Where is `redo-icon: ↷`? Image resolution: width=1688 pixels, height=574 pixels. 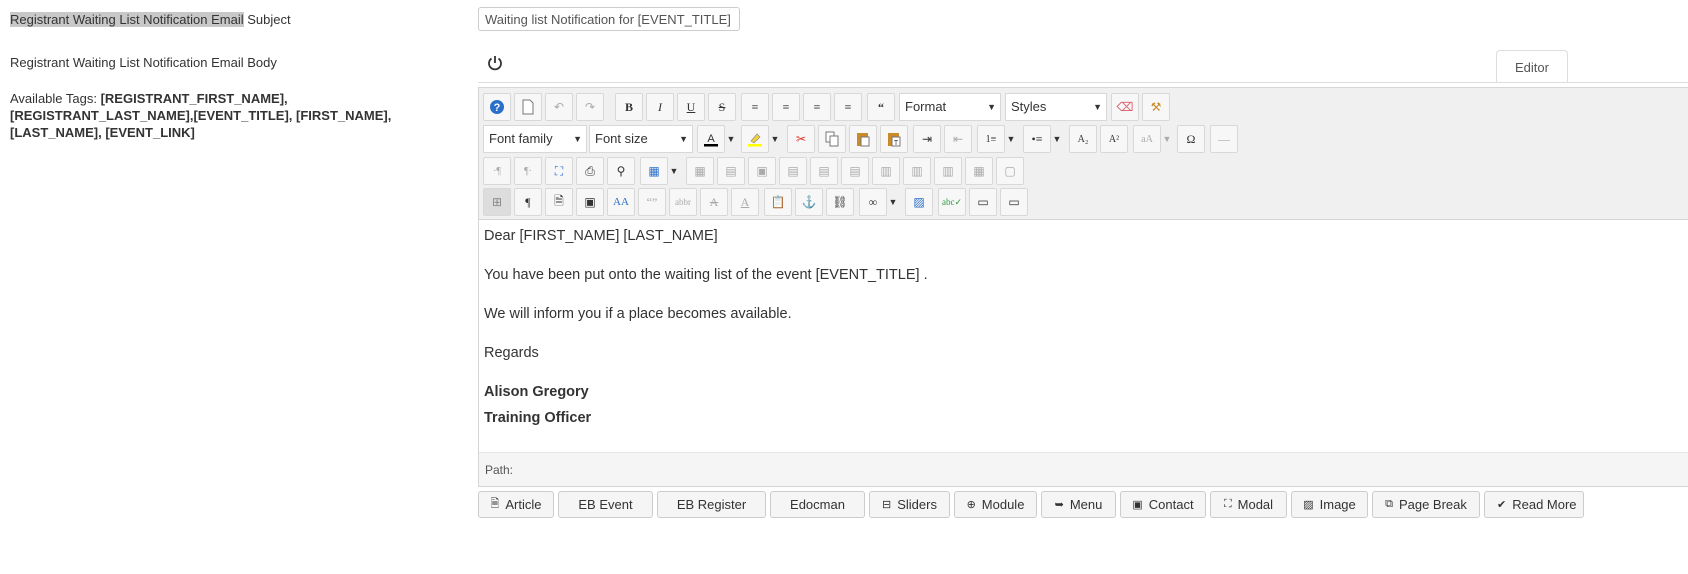 redo-icon: ↷ is located at coordinates (590, 107).